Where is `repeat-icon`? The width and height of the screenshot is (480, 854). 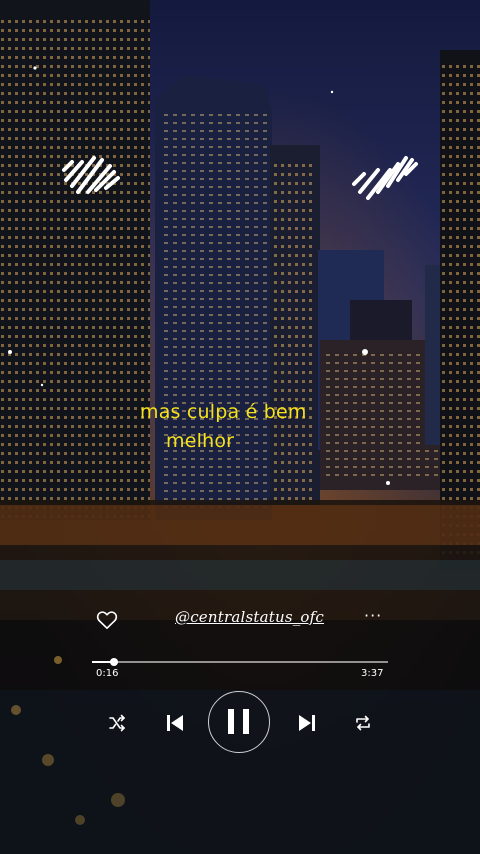
repeat-icon is located at coordinates (363, 723).